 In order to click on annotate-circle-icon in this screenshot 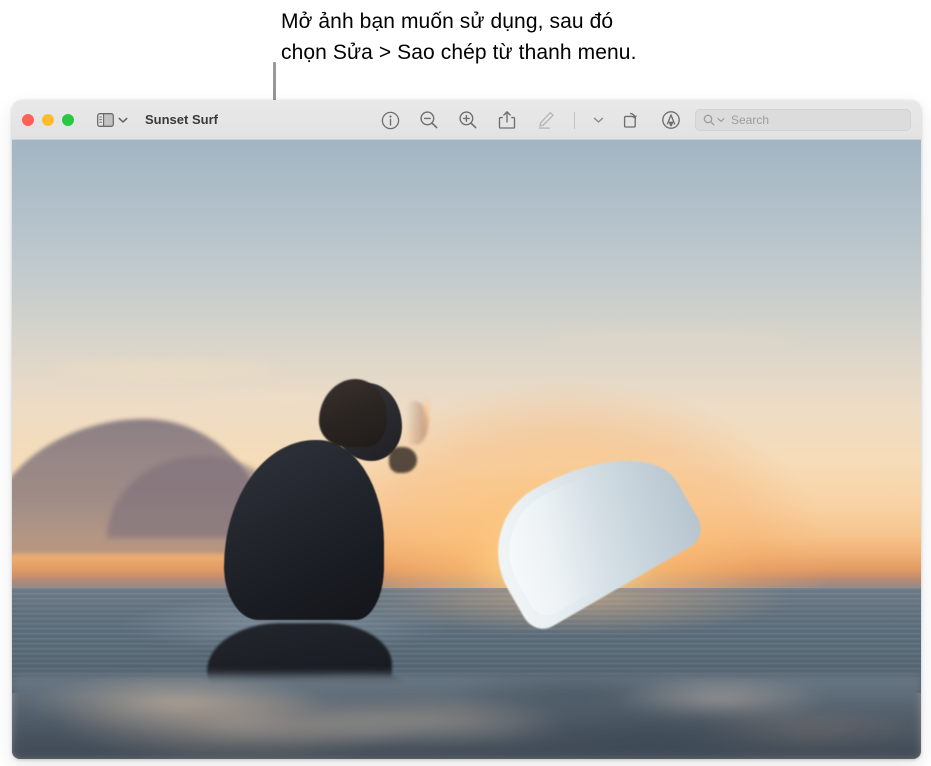, I will do `click(671, 120)`.